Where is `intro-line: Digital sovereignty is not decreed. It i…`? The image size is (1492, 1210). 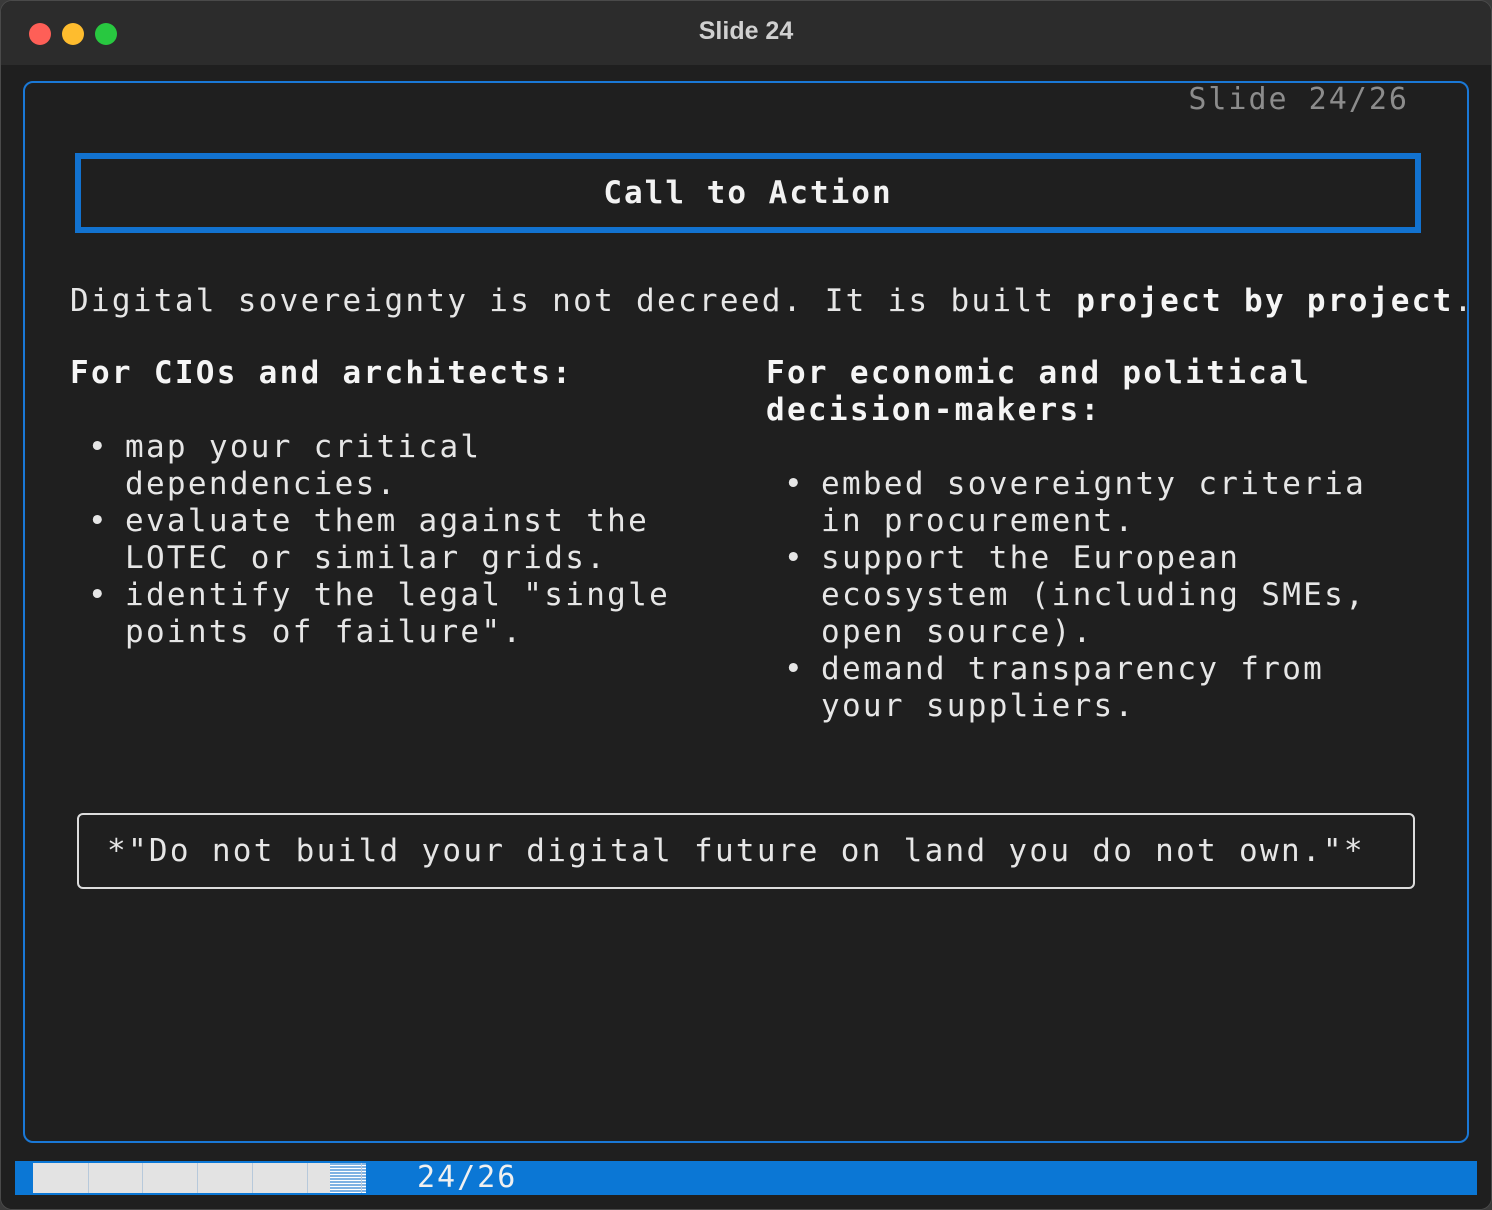 intro-line: Digital sovereignty is not decreed. It i… is located at coordinates (772, 301).